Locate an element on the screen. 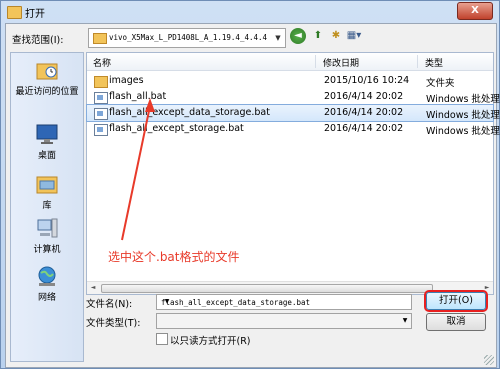 This screenshot has width=500, height=369. places-bar: 最近访问的位置 桌面 库 计算机 网络 is located at coordinates (47, 207).